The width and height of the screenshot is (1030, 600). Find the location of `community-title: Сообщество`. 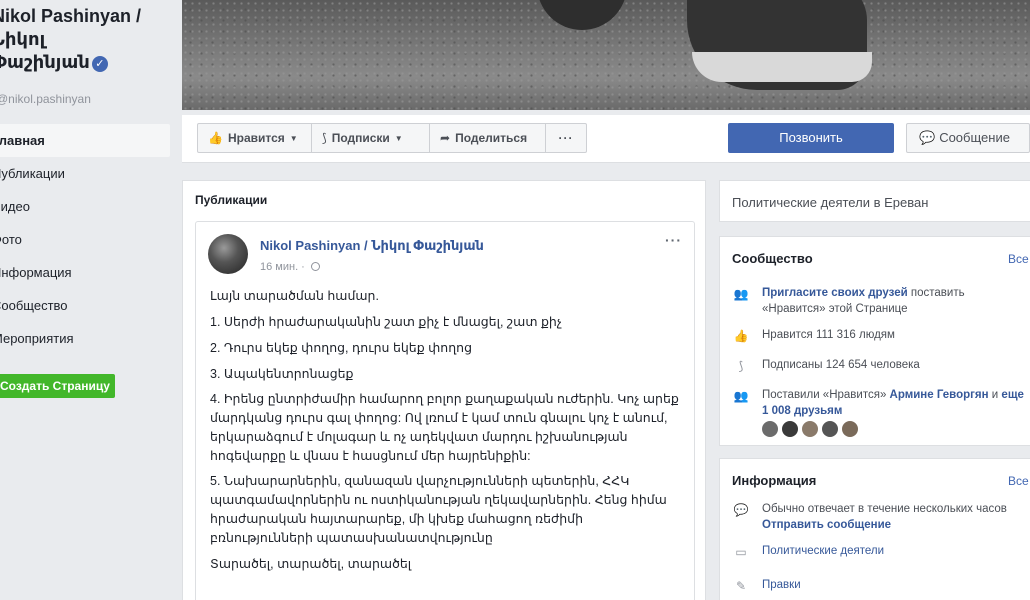

community-title: Сообщество is located at coordinates (772, 258).